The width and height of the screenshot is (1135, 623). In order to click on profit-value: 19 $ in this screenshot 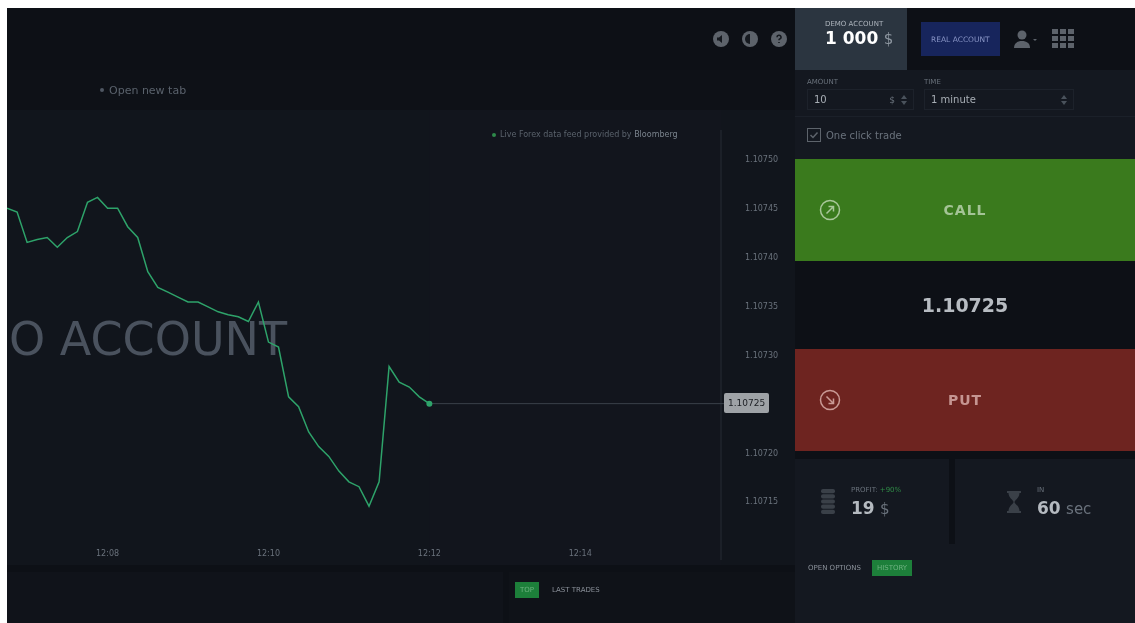, I will do `click(871, 507)`.